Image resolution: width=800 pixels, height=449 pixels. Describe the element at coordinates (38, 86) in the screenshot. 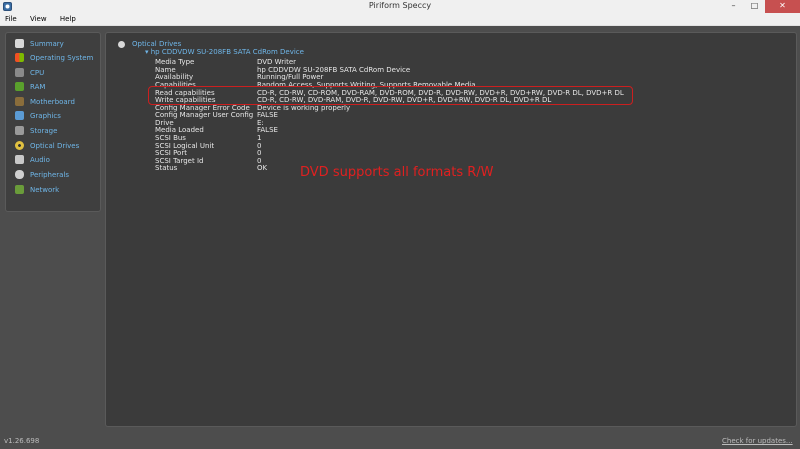

I see `sidebar-item-label: RAM` at that location.